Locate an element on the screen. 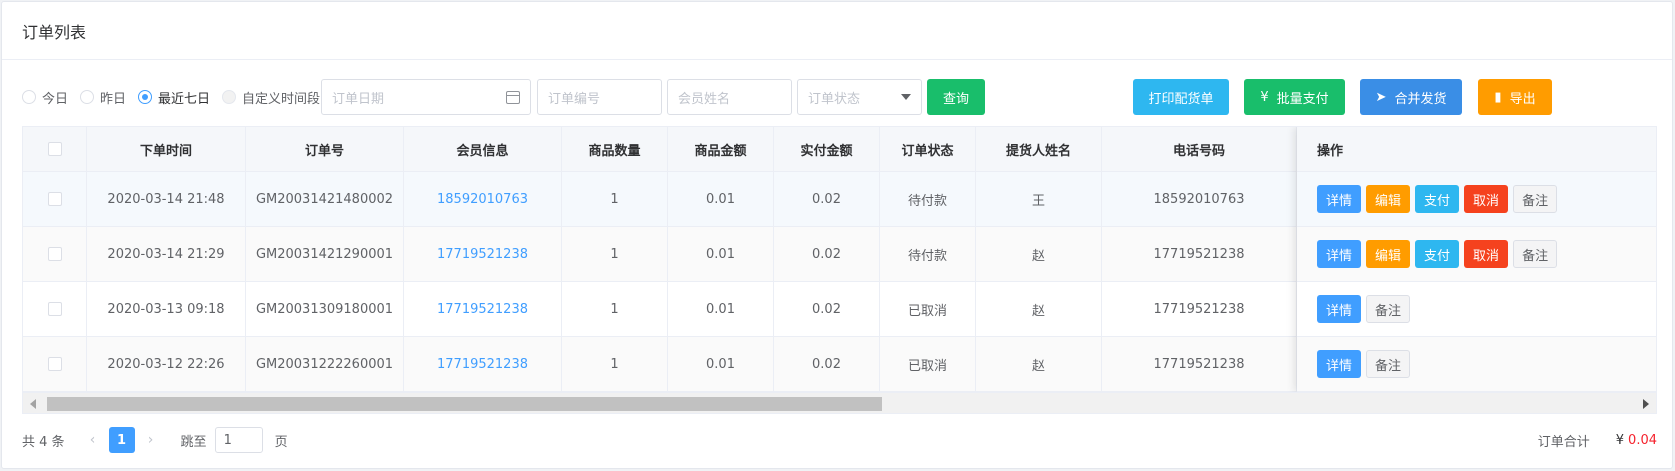  phone: 18592010763 is located at coordinates (1199, 199).